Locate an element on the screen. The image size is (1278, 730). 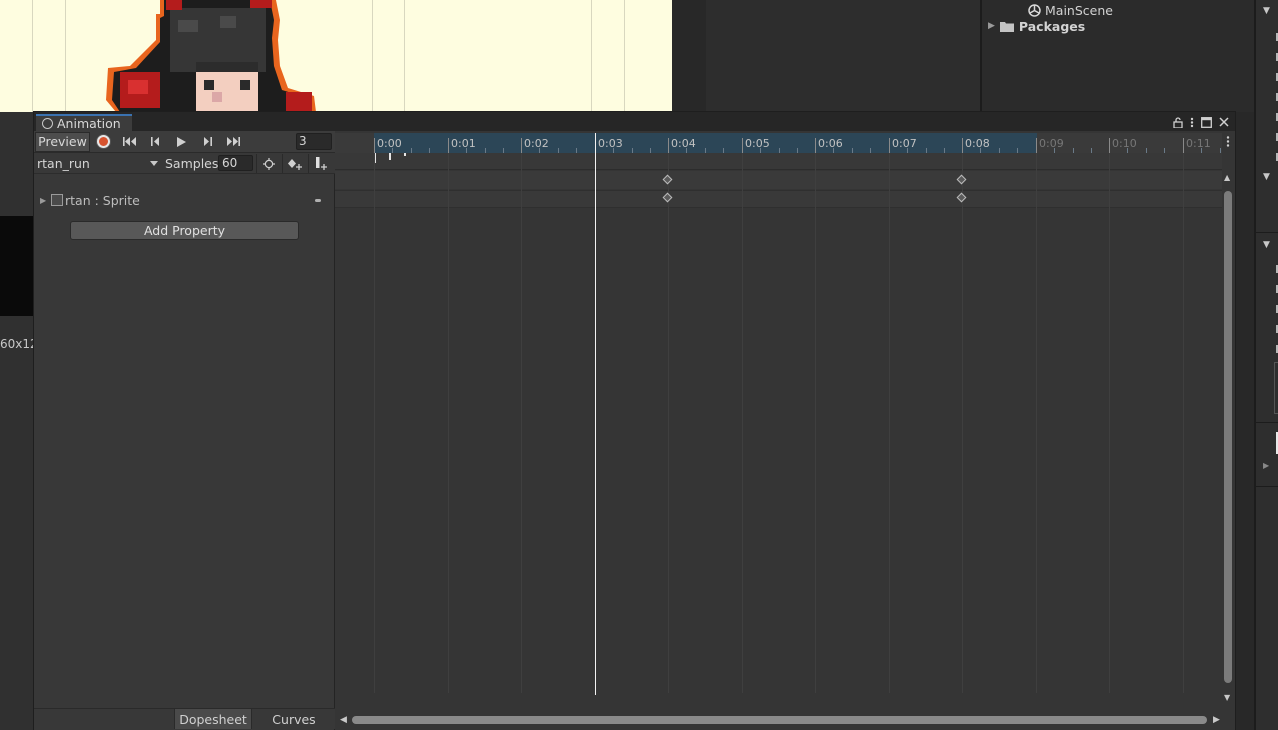
first-keyframe-button is located at coordinates (129, 142).